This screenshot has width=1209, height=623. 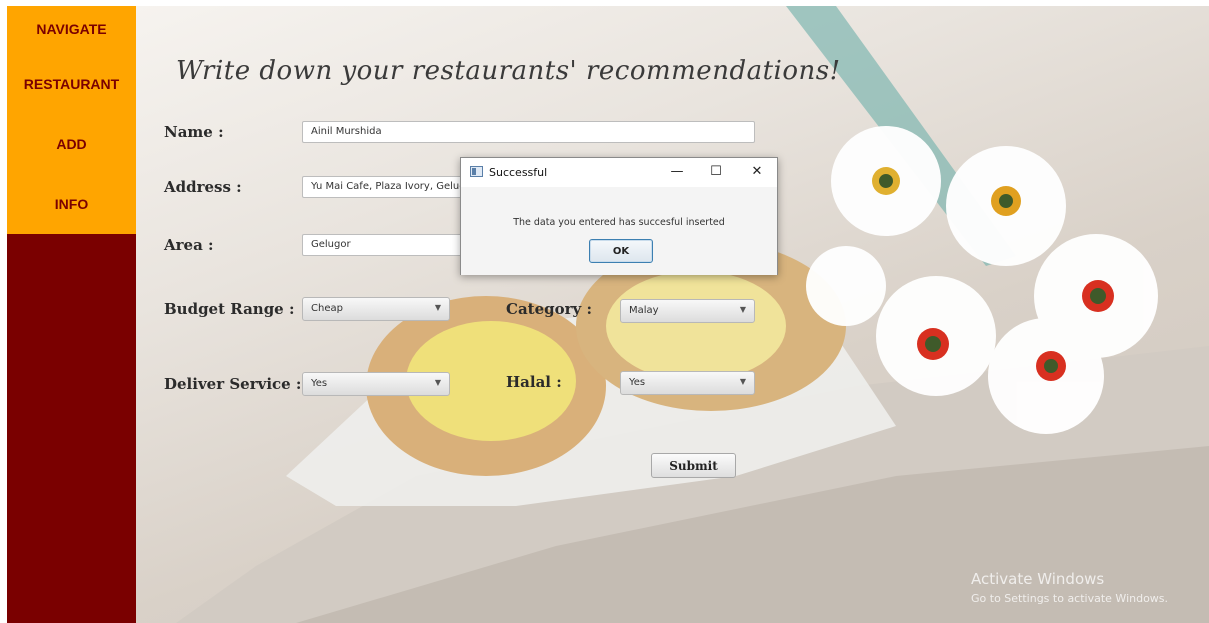 I want to click on category-select: Malay ▼, so click(x=687, y=311).